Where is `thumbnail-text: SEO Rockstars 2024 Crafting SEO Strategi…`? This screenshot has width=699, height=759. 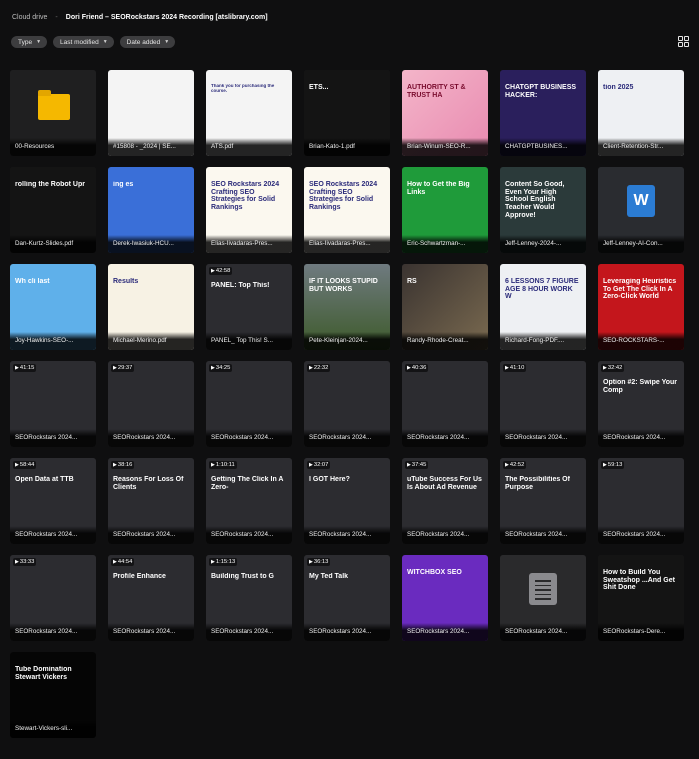 thumbnail-text: SEO Rockstars 2024 Crafting SEO Strategi… is located at coordinates (245, 196).